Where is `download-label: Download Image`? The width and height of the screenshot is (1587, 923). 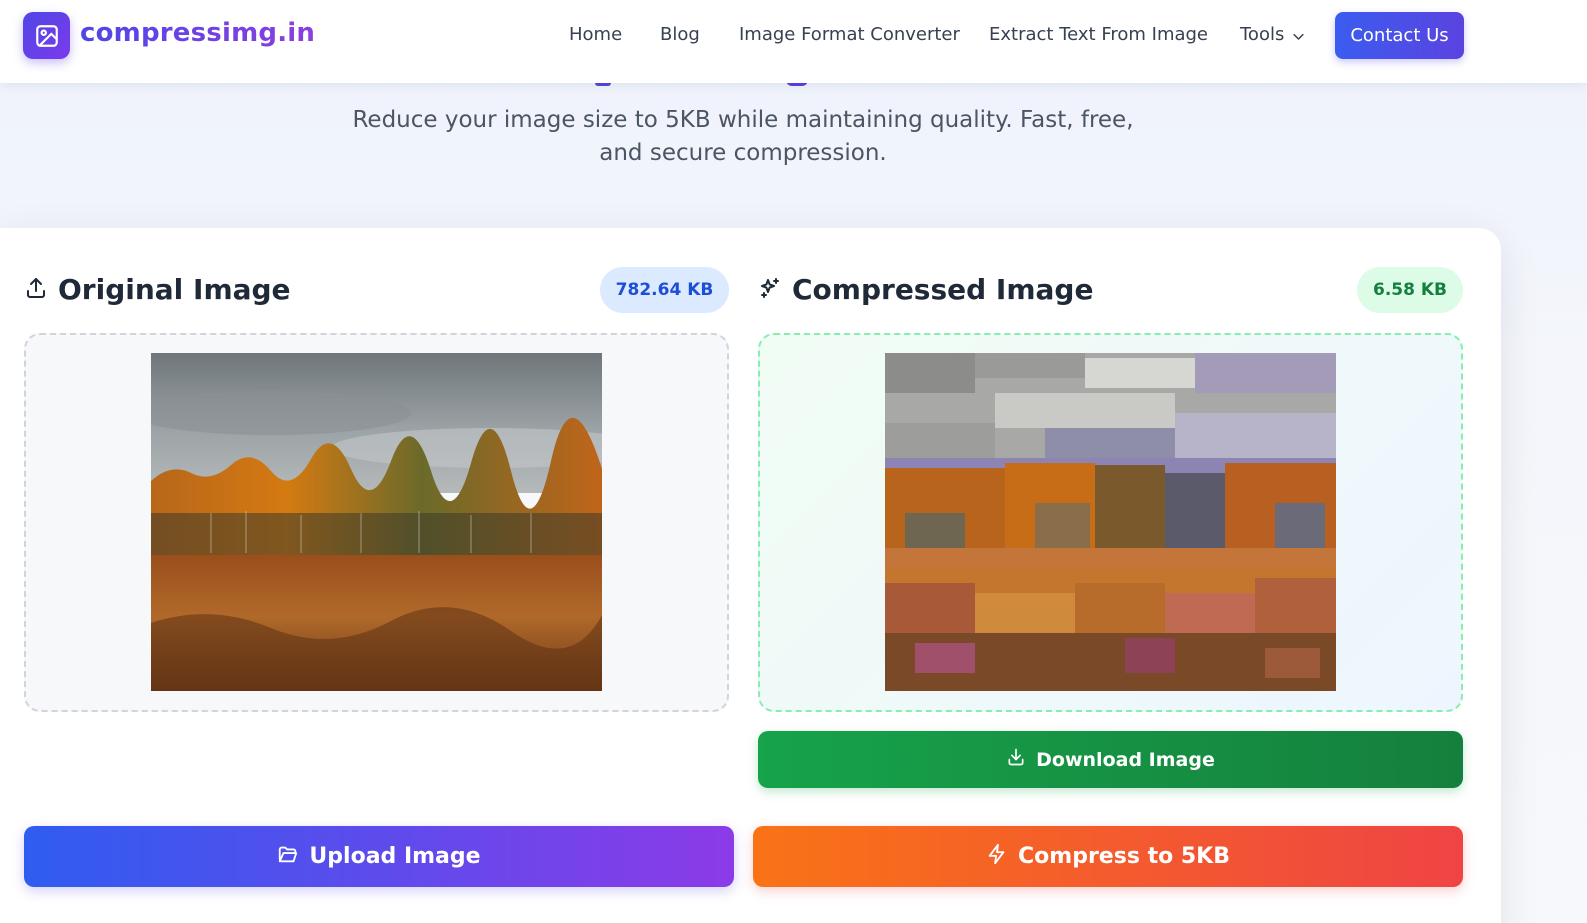 download-label: Download Image is located at coordinates (1125, 759).